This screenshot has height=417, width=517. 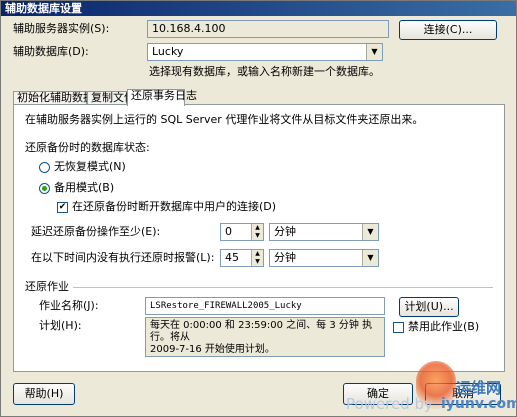 What do you see at coordinates (90, 166) in the screenshot?
I see `norecovery-label: 无恢复模式(N)` at bounding box center [90, 166].